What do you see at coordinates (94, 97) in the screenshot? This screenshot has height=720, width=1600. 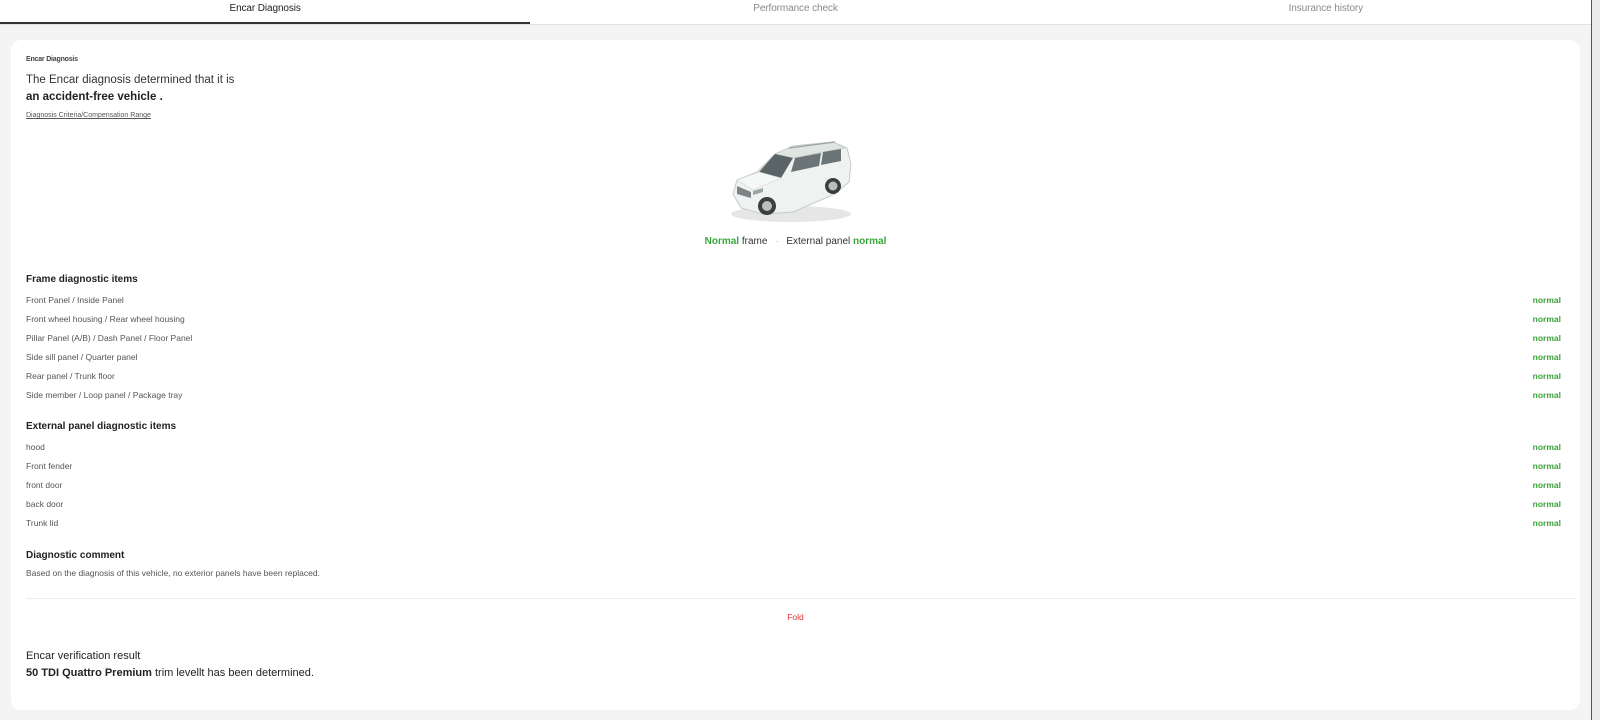 I see `headline-line-2: an accident-free vehicle .` at bounding box center [94, 97].